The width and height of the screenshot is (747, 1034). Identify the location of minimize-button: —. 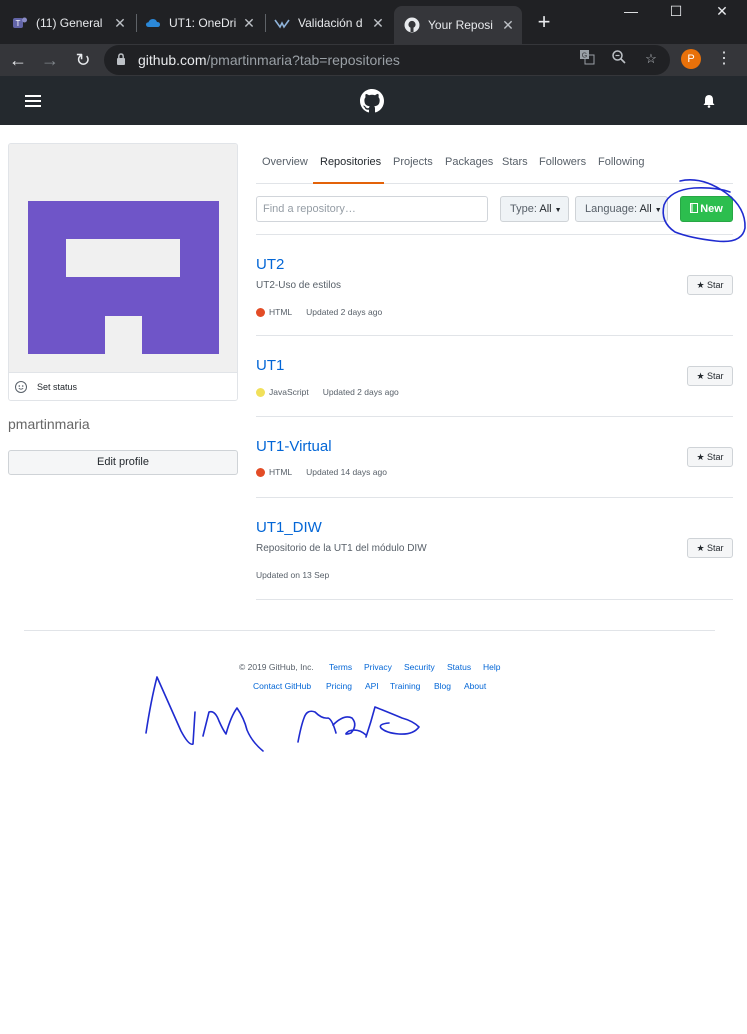
(631, 11).